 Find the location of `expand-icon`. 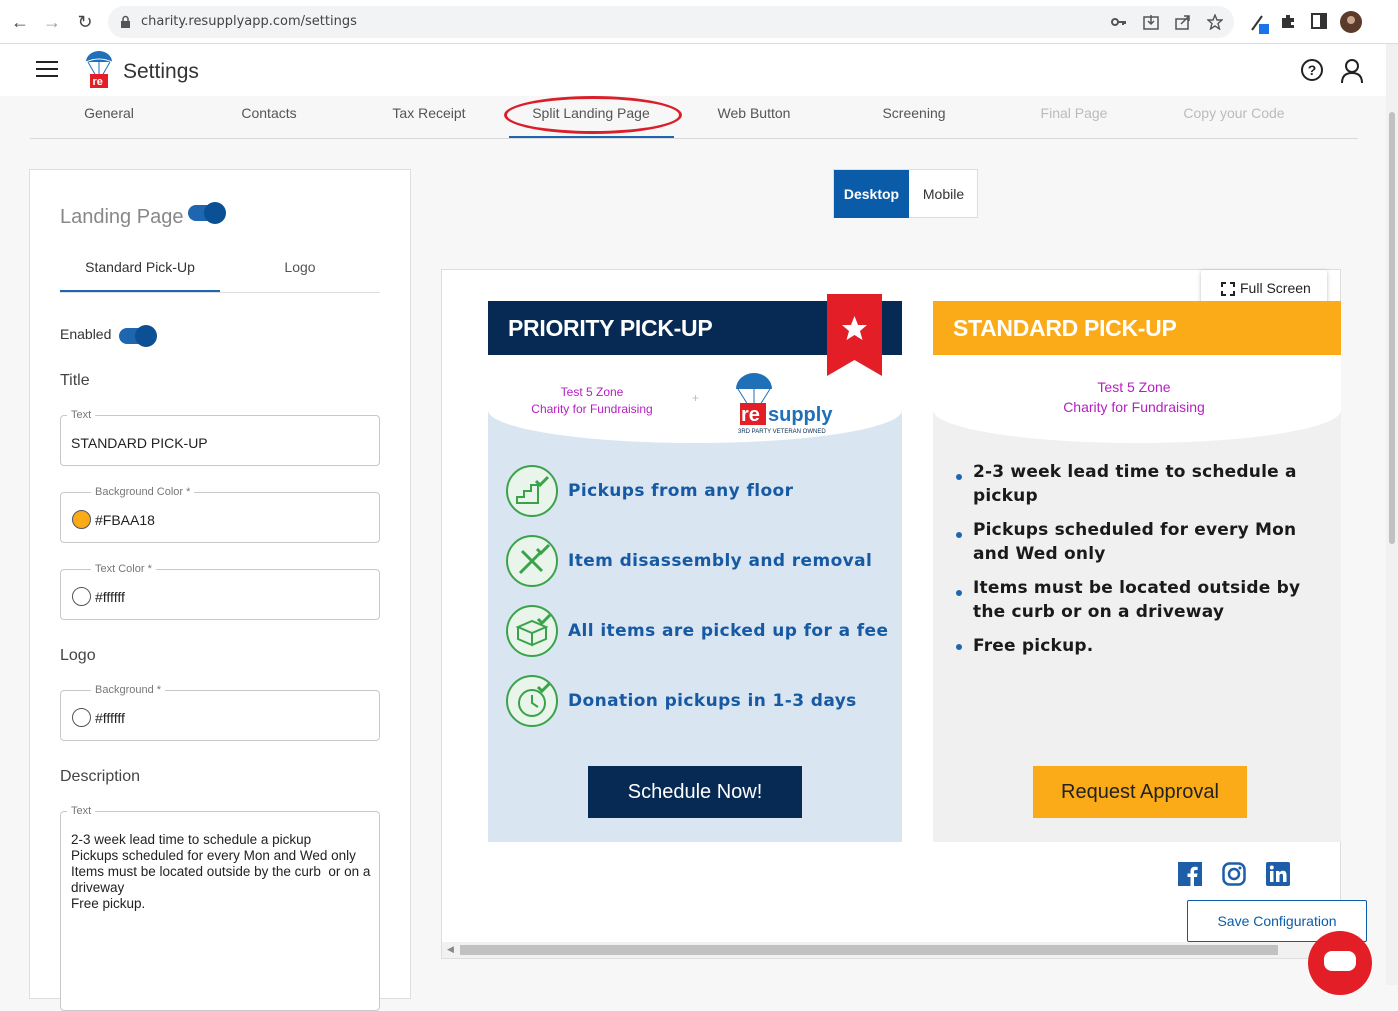

expand-icon is located at coordinates (1228, 289).